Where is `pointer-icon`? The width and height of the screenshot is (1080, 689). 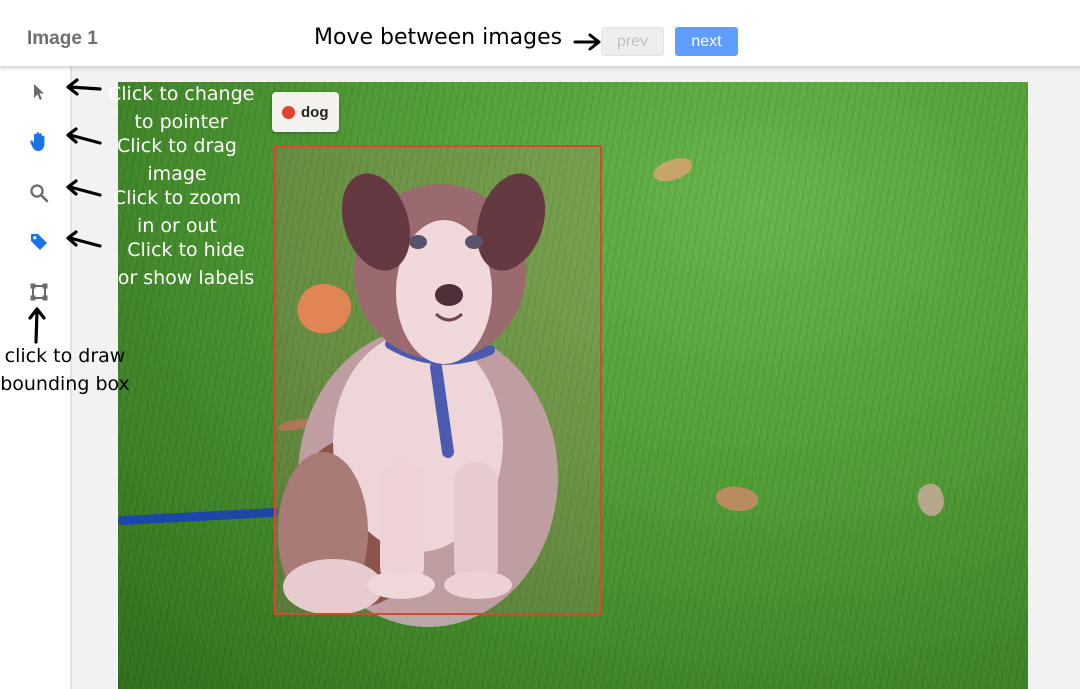 pointer-icon is located at coordinates (39, 92).